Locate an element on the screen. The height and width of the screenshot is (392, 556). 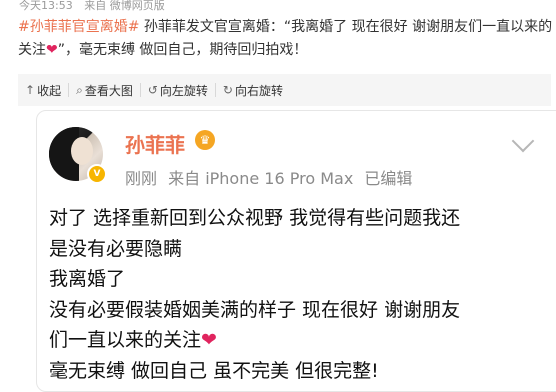
card-source: 来自 iPhone 16 Pro Max is located at coordinates (261, 178).